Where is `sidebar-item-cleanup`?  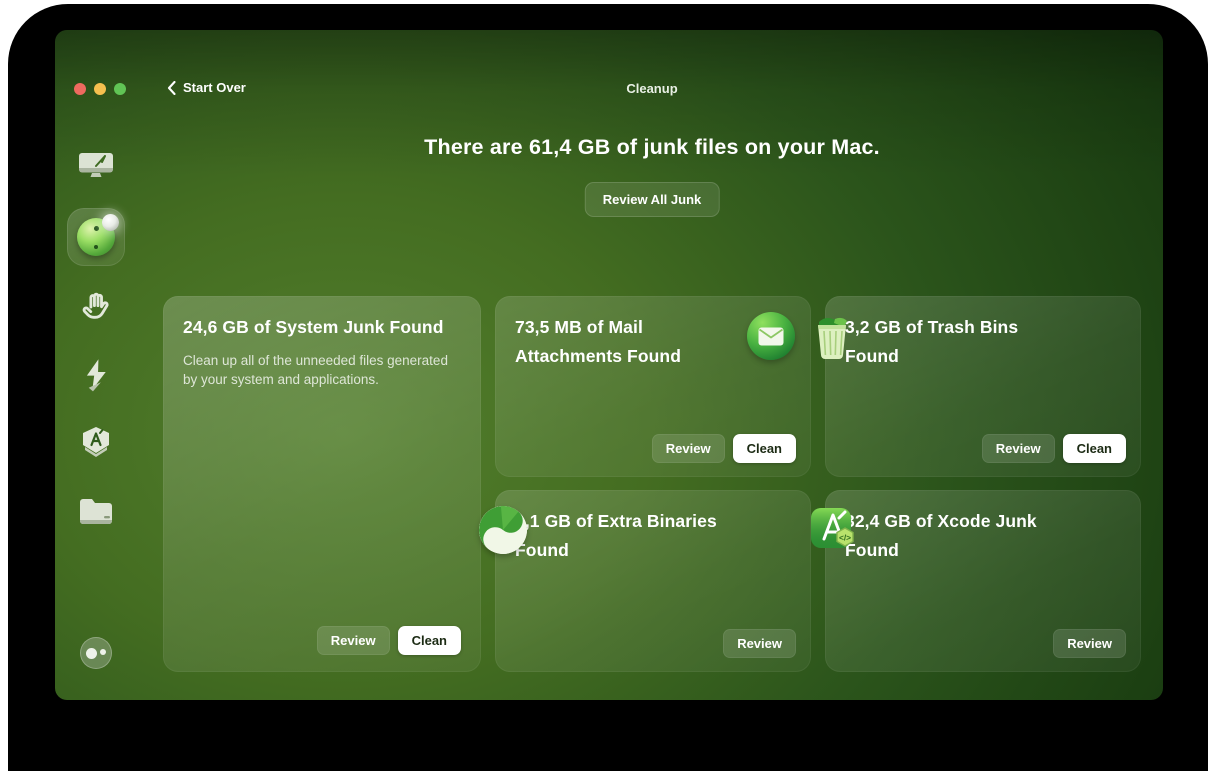
sidebar-item-cleanup is located at coordinates (96, 237).